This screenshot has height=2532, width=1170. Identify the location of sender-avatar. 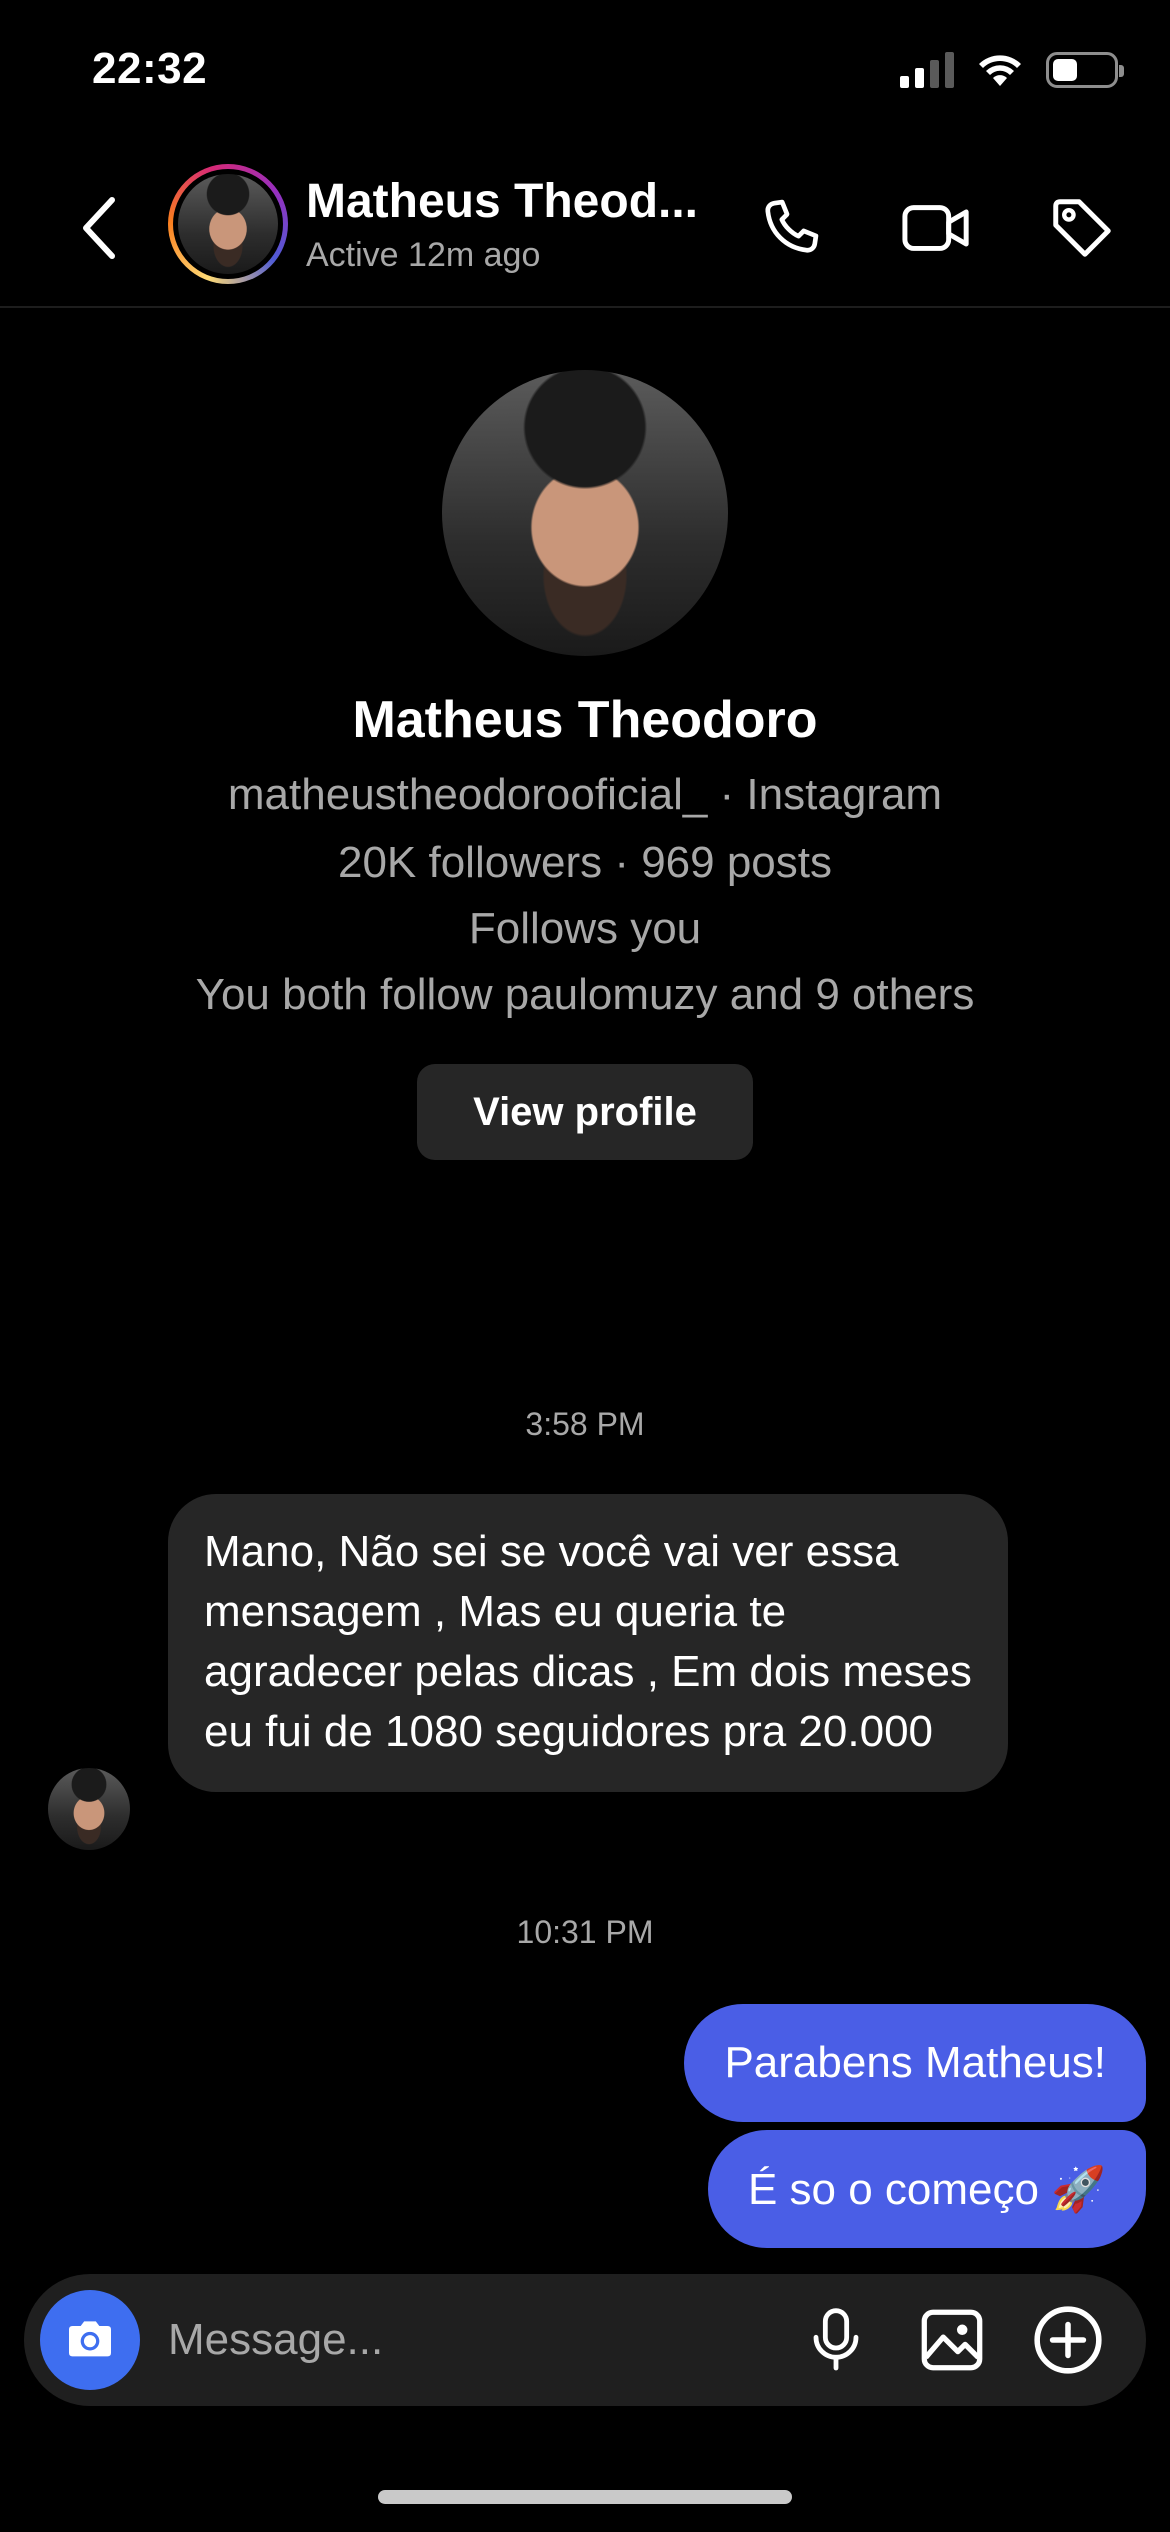
(89, 1809).